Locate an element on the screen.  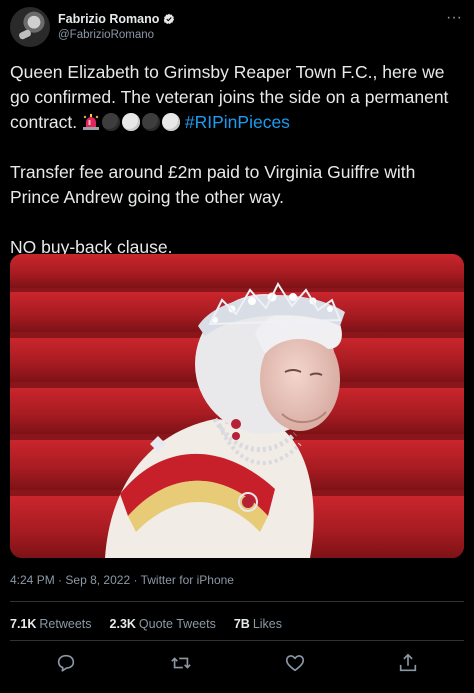
likes-label: Likes is located at coordinates (267, 624).